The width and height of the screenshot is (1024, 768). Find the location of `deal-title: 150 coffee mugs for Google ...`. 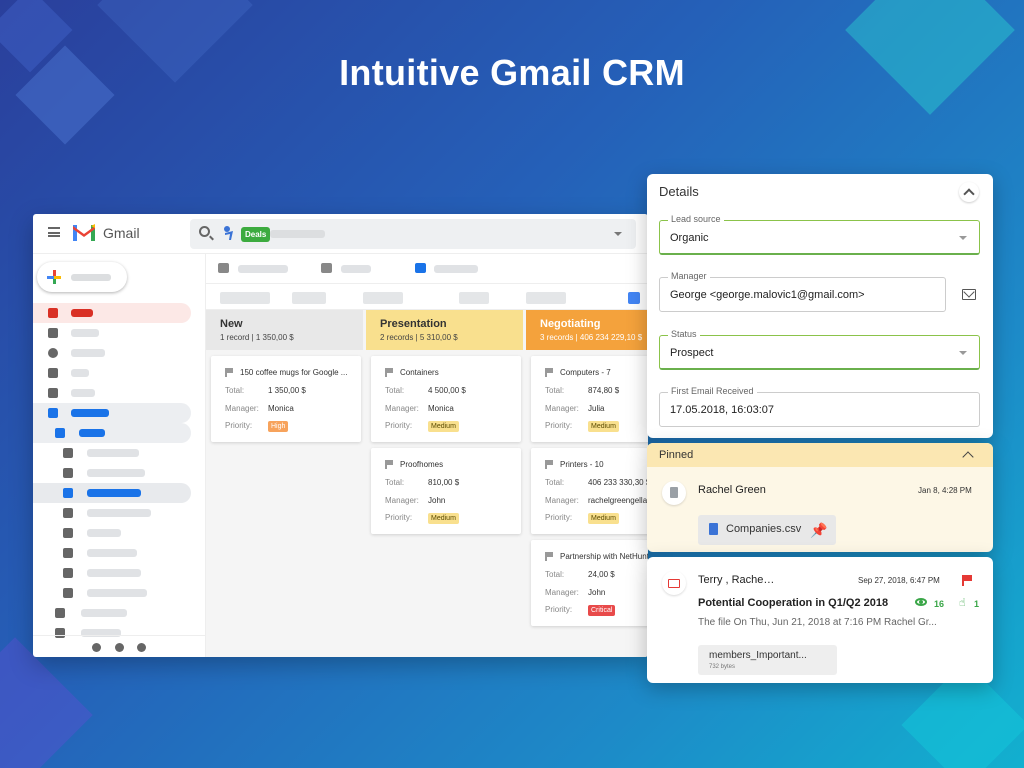

deal-title: 150 coffee mugs for Google ... is located at coordinates (294, 372).